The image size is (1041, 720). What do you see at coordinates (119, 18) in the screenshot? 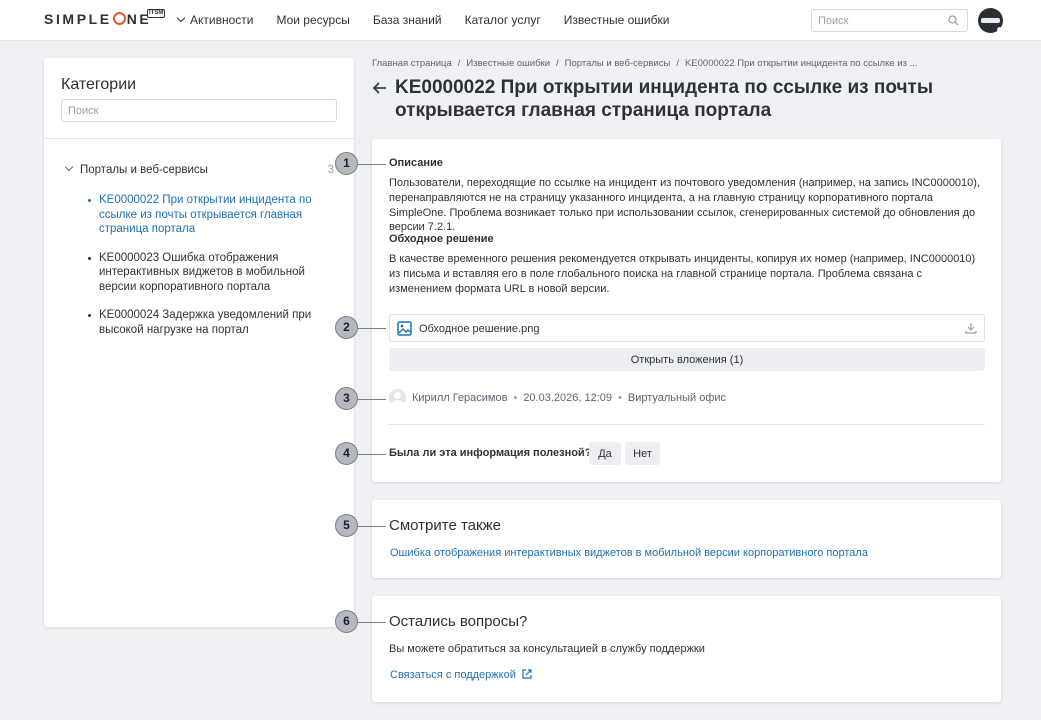
I see `logo-ring-icon` at bounding box center [119, 18].